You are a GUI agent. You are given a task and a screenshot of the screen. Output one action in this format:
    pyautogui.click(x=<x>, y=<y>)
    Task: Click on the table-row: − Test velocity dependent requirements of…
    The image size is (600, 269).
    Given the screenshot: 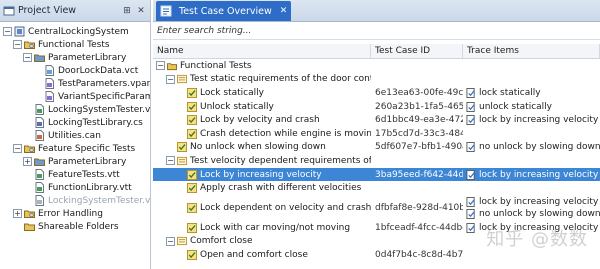 What is the action you would take?
    pyautogui.click(x=376, y=161)
    